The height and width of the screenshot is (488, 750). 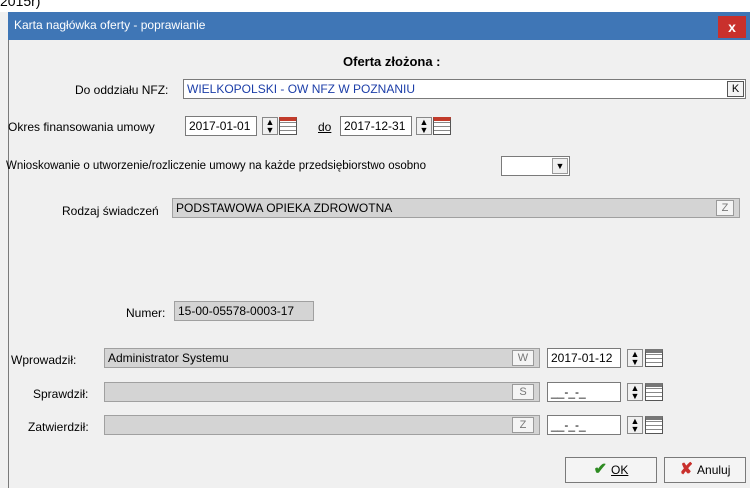 I want to click on sprawdzil-field, so click(x=322, y=392).